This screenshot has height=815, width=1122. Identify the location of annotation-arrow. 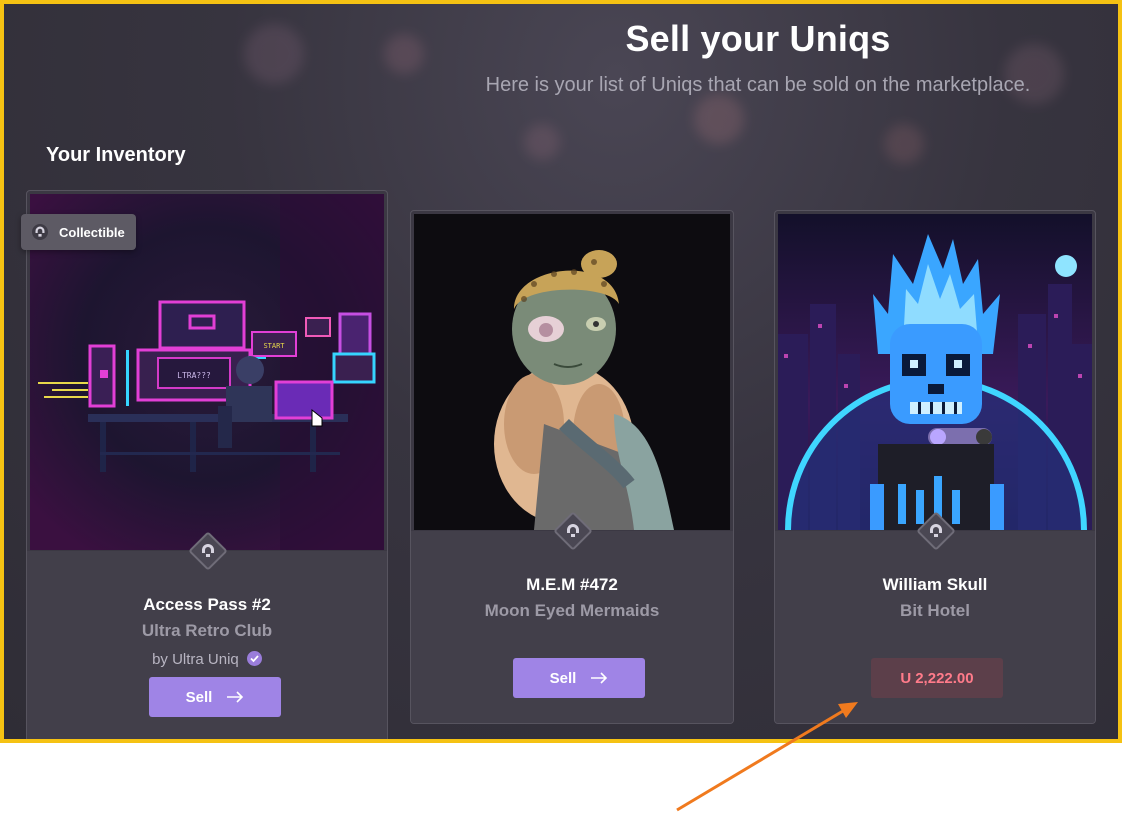
(767, 757).